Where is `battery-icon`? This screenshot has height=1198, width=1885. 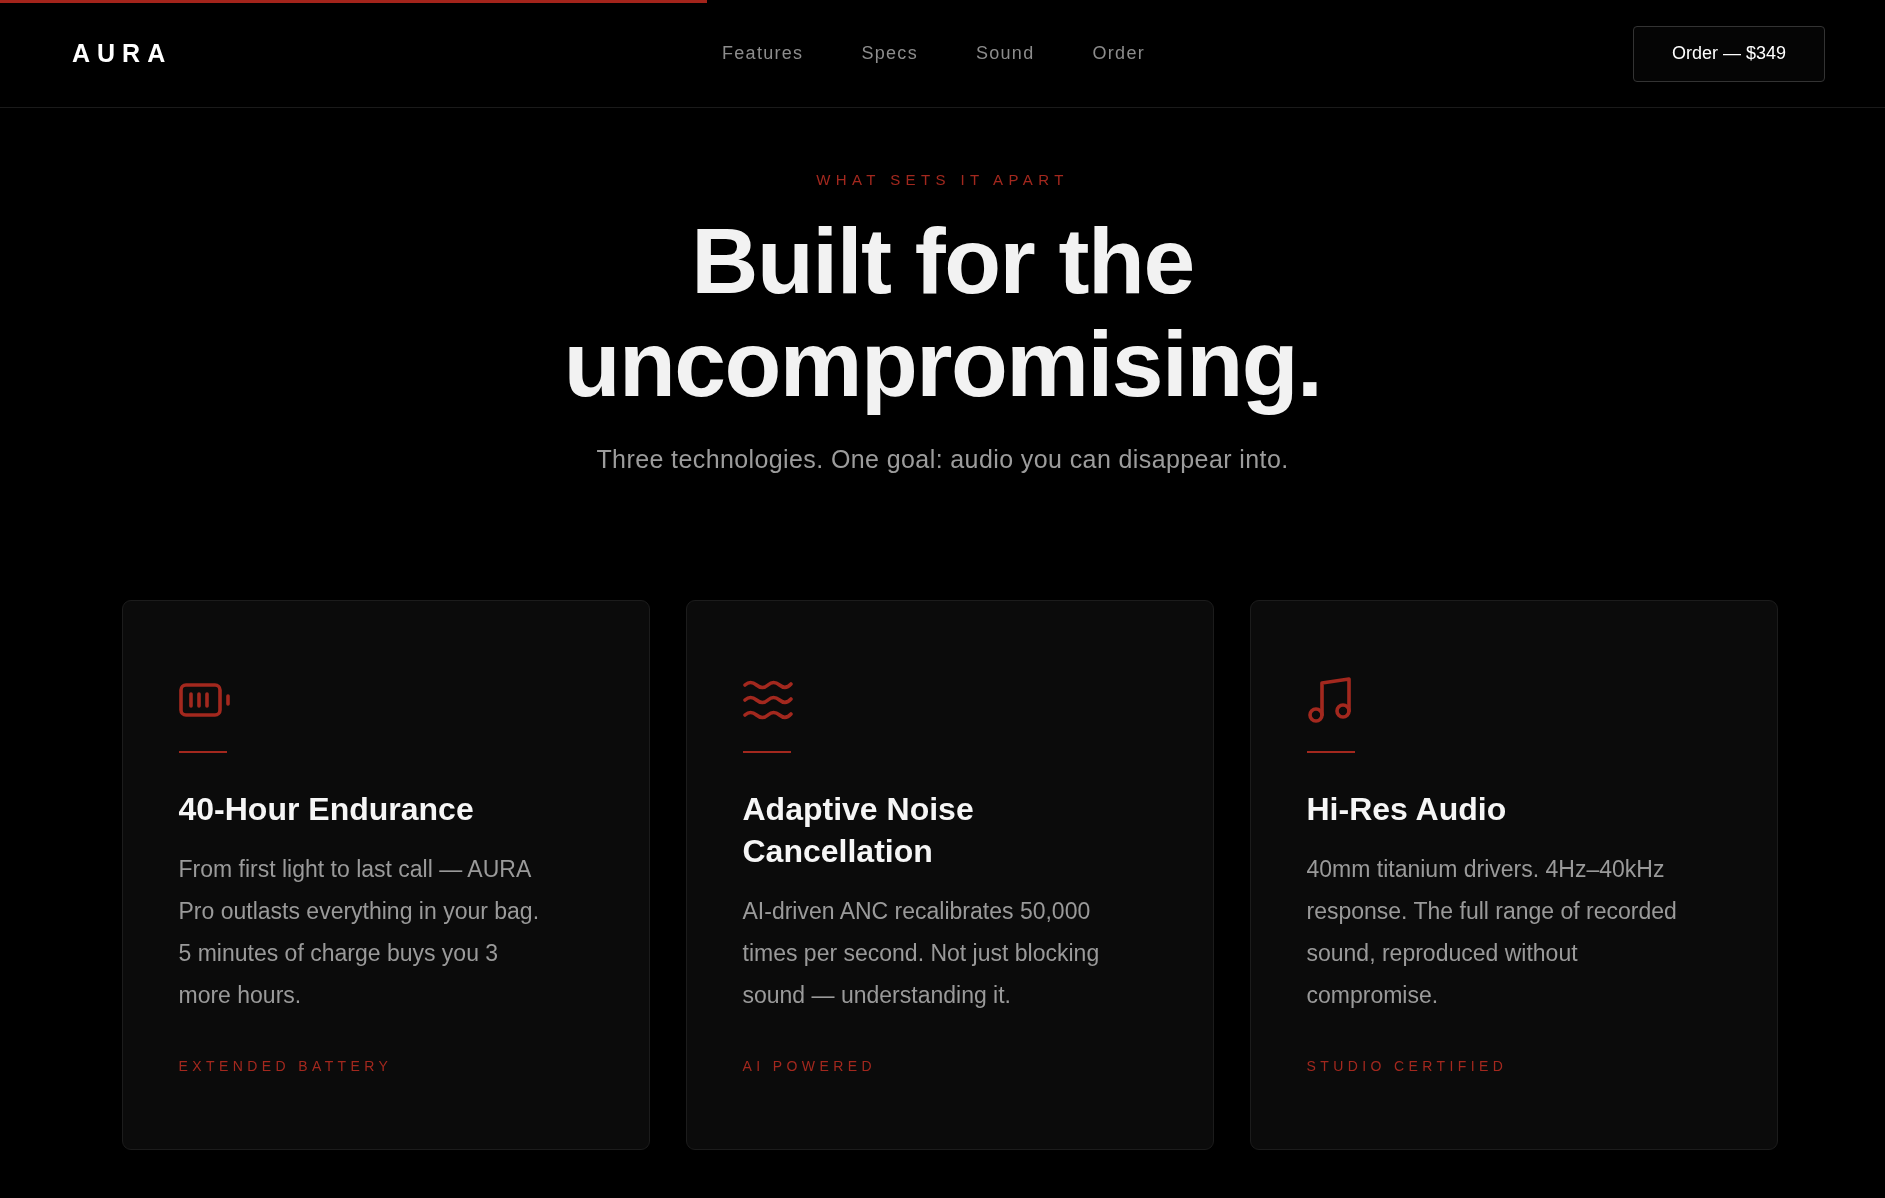
battery-icon is located at coordinates (204, 700).